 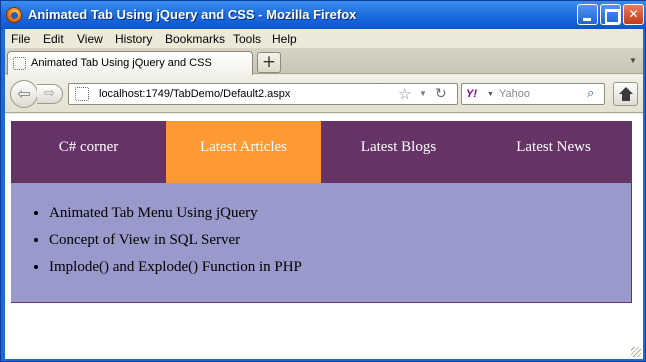 I want to click on minimize-button, so click(x=587, y=14).